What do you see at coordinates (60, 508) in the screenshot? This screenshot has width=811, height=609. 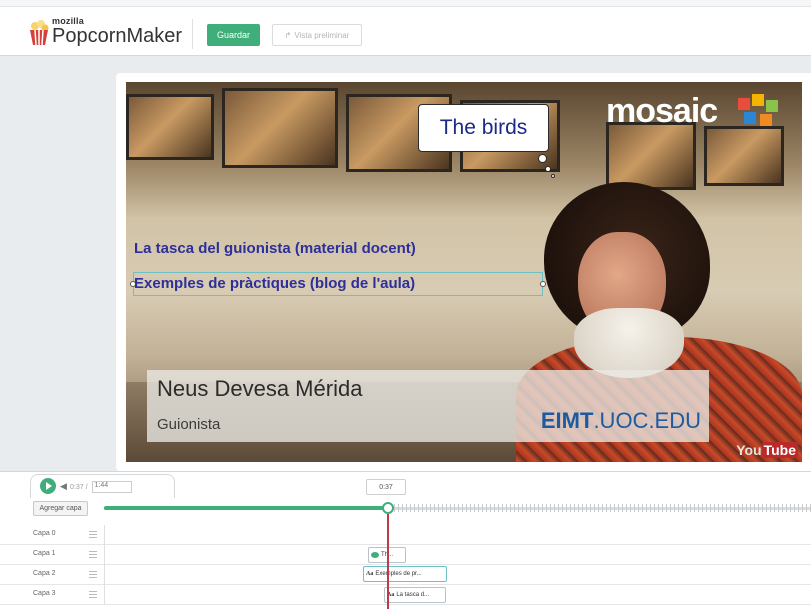 I see `add-layer-button: Agregar capa` at bounding box center [60, 508].